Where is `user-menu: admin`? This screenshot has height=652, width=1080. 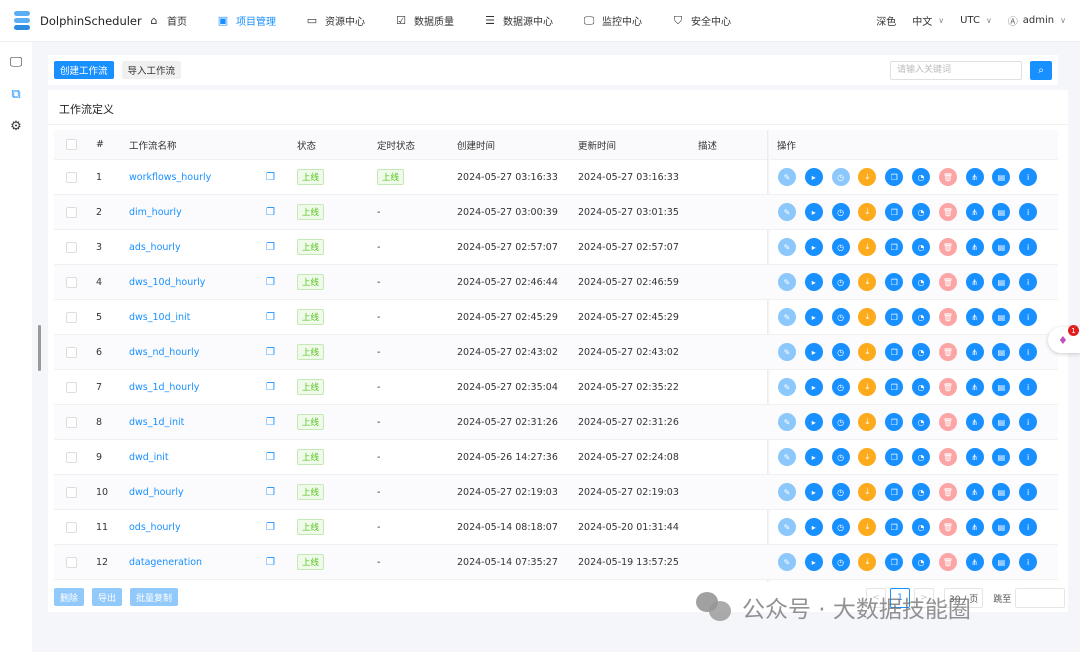 user-menu: admin is located at coordinates (1038, 20).